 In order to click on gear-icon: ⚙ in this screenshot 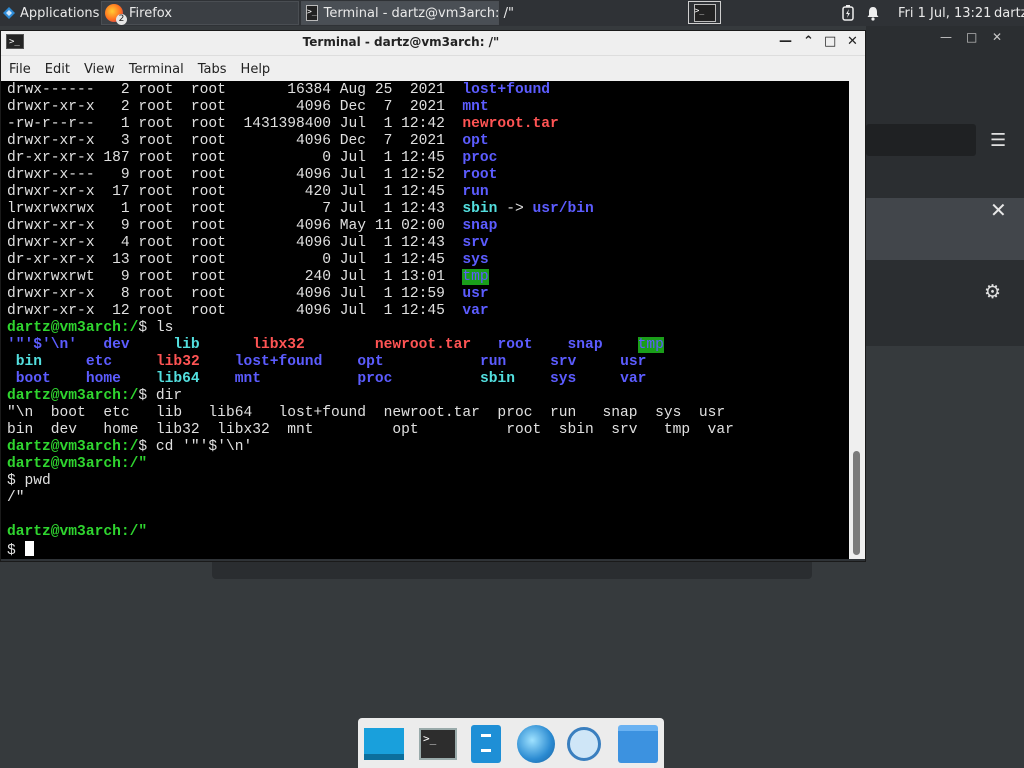, I will do `click(992, 292)`.